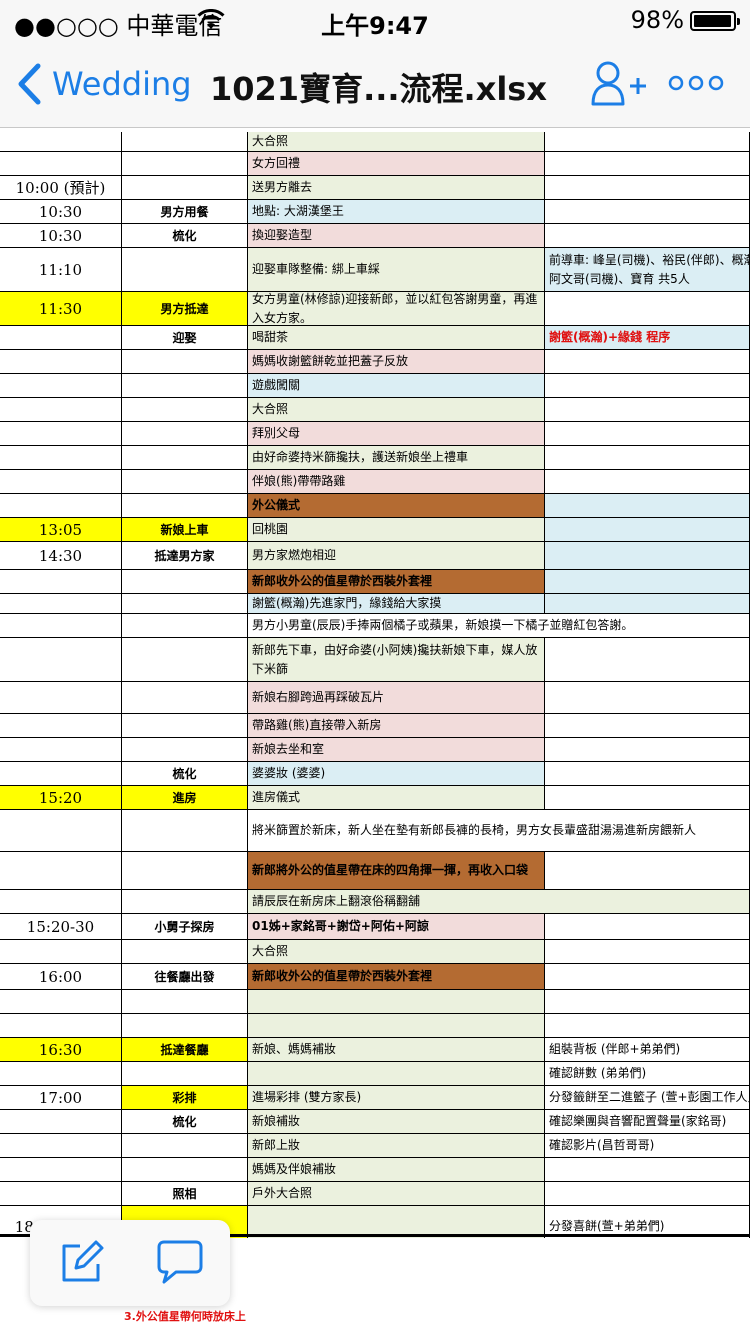 This screenshot has height=1334, width=750. I want to click on event-cell: 男方用餐, so click(185, 212).